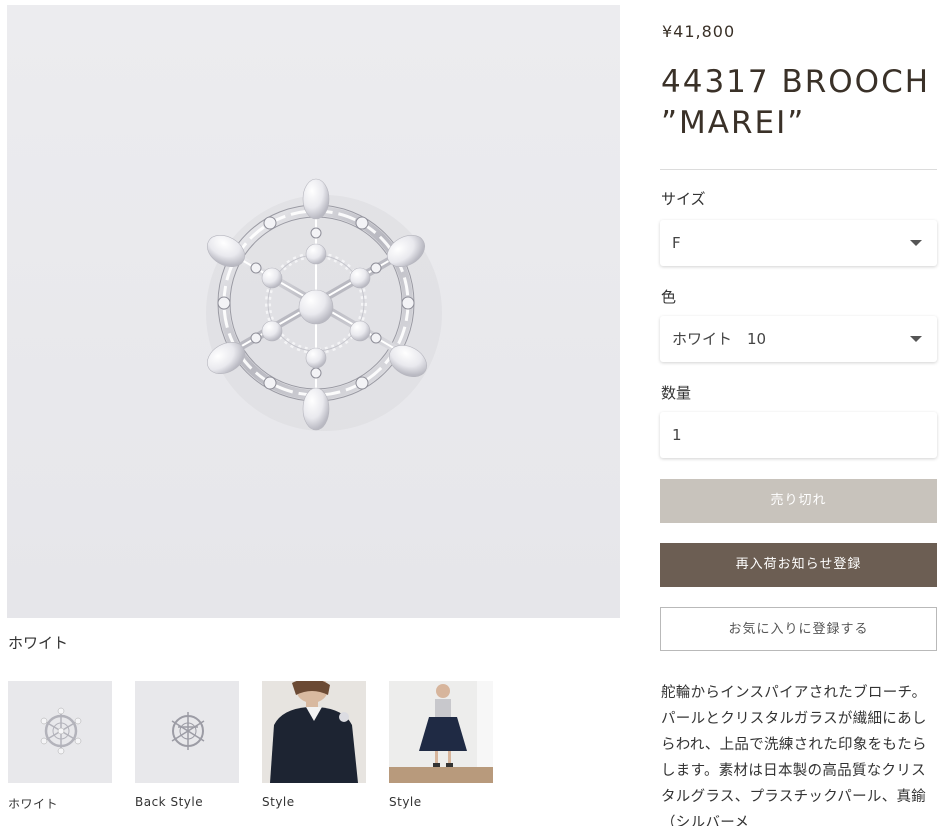 The image size is (950, 826). I want to click on thumbnail-3: Style, so click(314, 745).